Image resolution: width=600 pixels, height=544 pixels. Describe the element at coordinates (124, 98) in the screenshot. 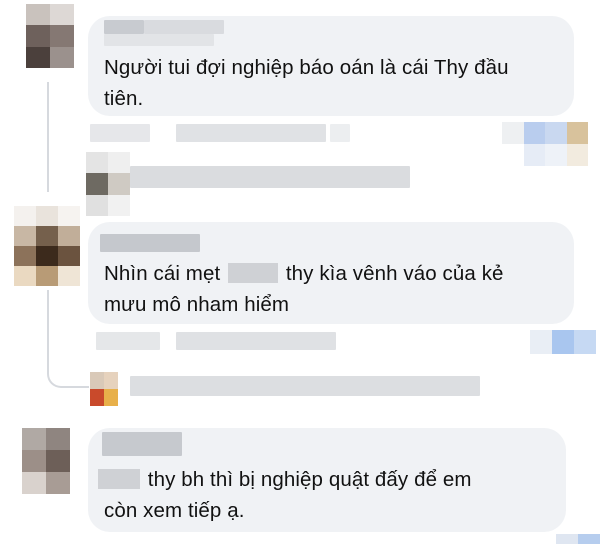

I see `comment-text-line: tiên.` at that location.